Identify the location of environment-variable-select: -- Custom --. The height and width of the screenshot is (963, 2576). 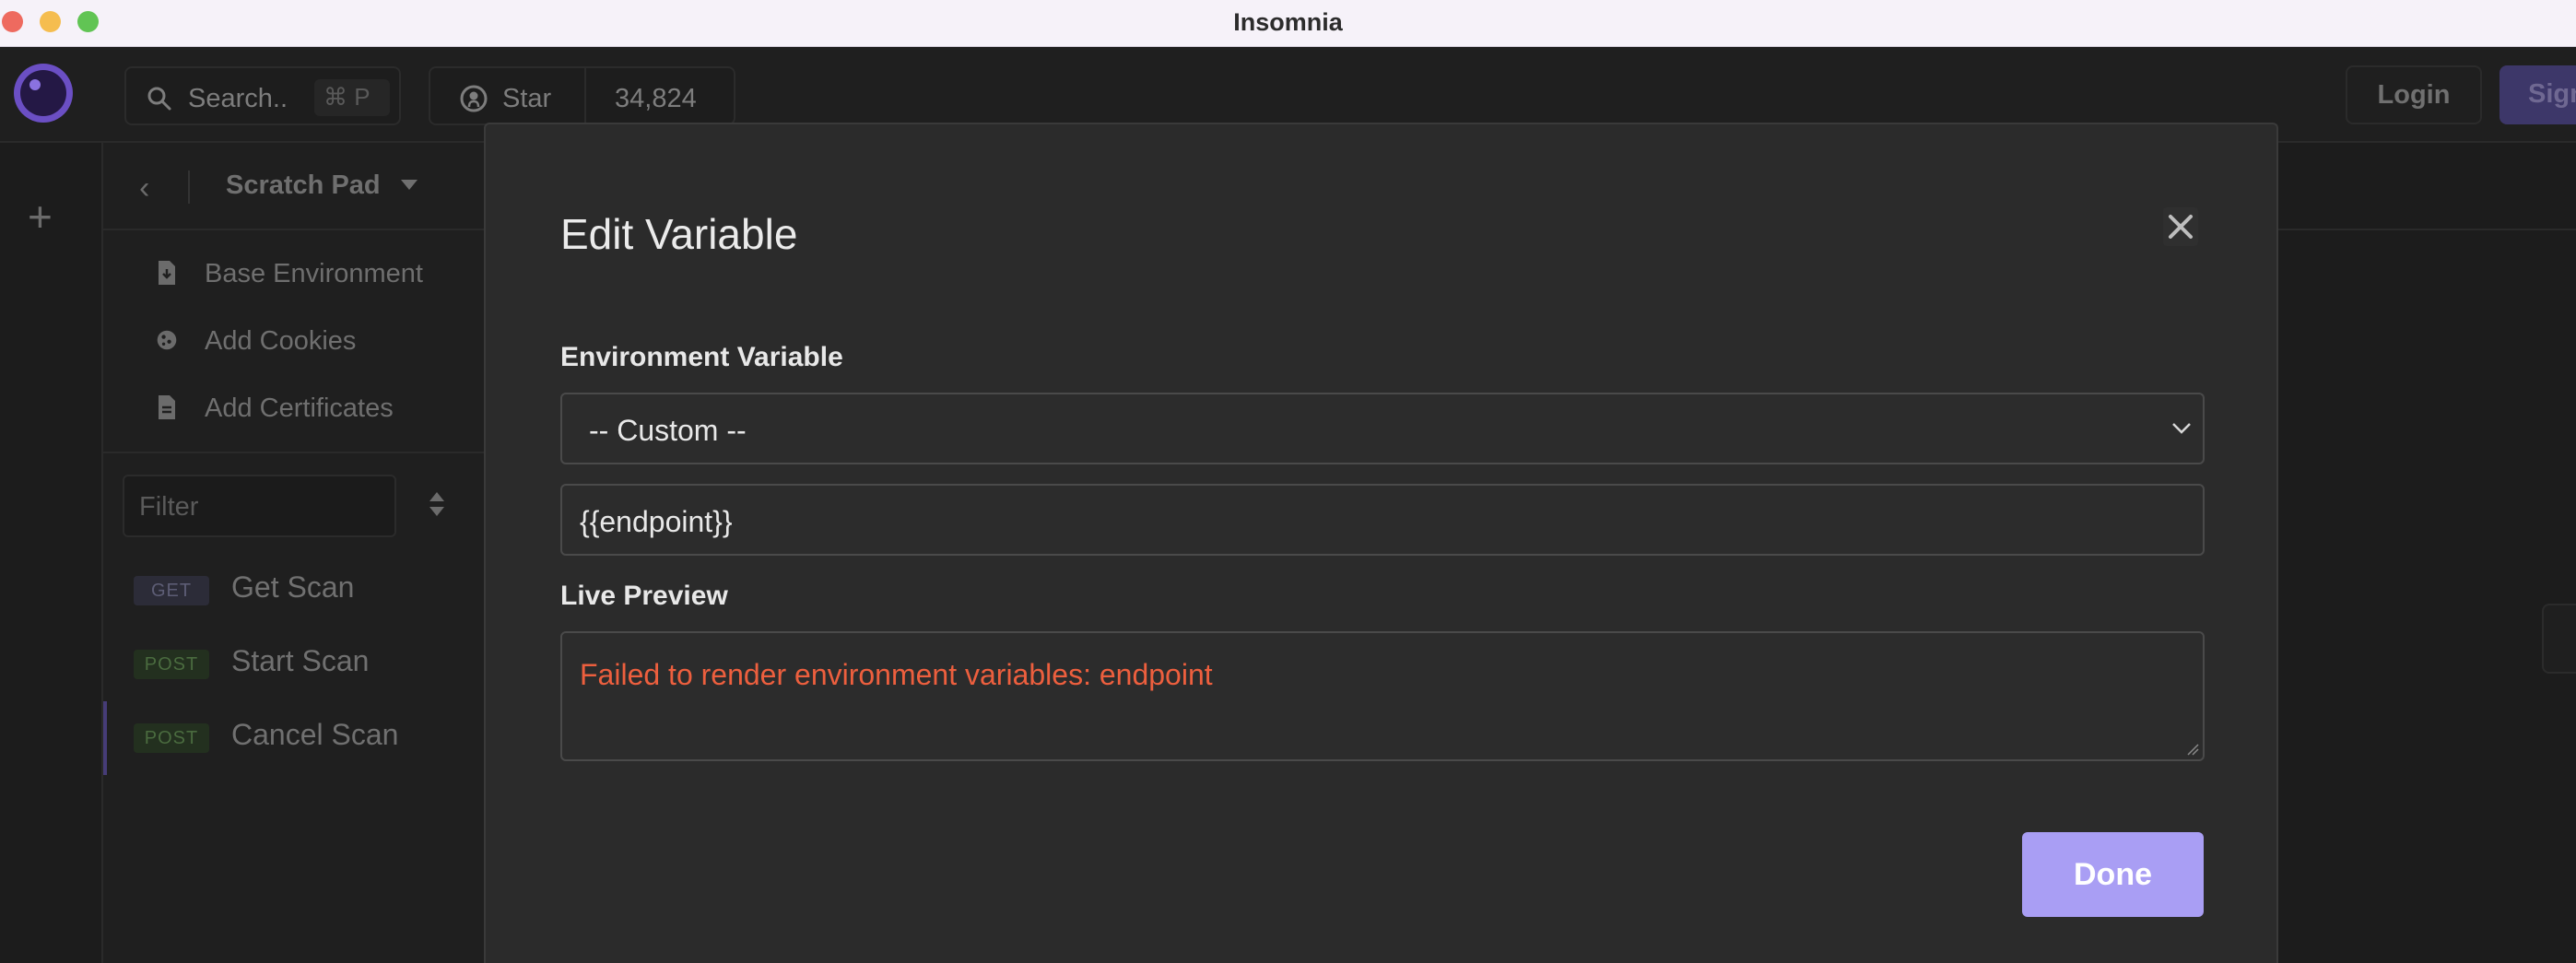
(1382, 429).